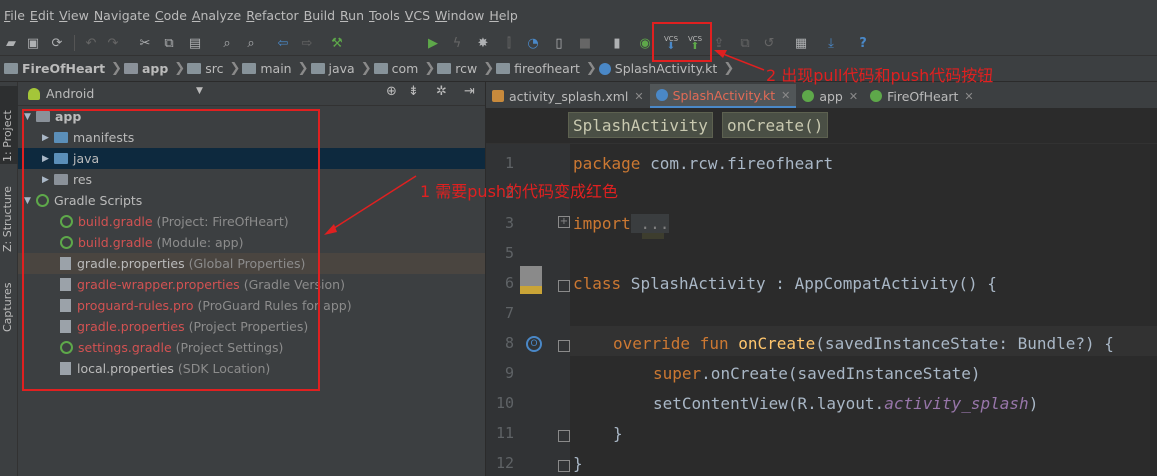 This screenshot has height=476, width=1157. What do you see at coordinates (922, 96) in the screenshot?
I see `tab-fireofheart: FireOfHeart ✕` at bounding box center [922, 96].